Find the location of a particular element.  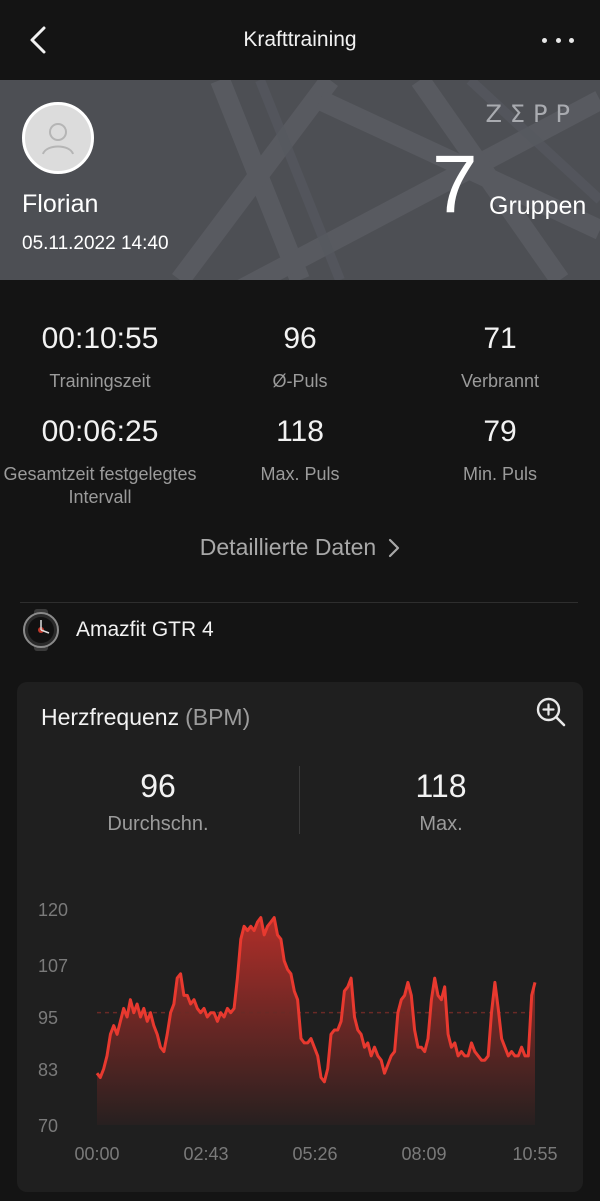

stat-value: 96 is located at coordinates (300, 338).